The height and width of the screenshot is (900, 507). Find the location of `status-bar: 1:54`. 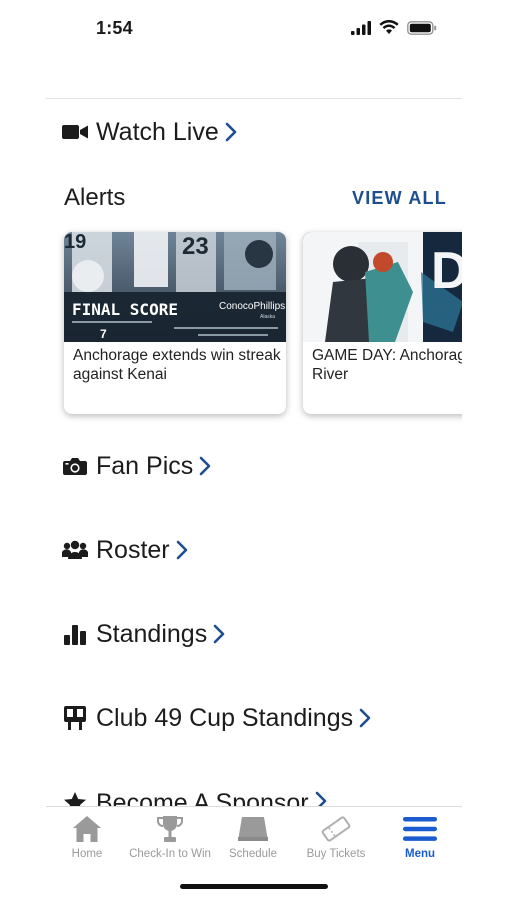

status-bar: 1:54 is located at coordinates (253, 29).